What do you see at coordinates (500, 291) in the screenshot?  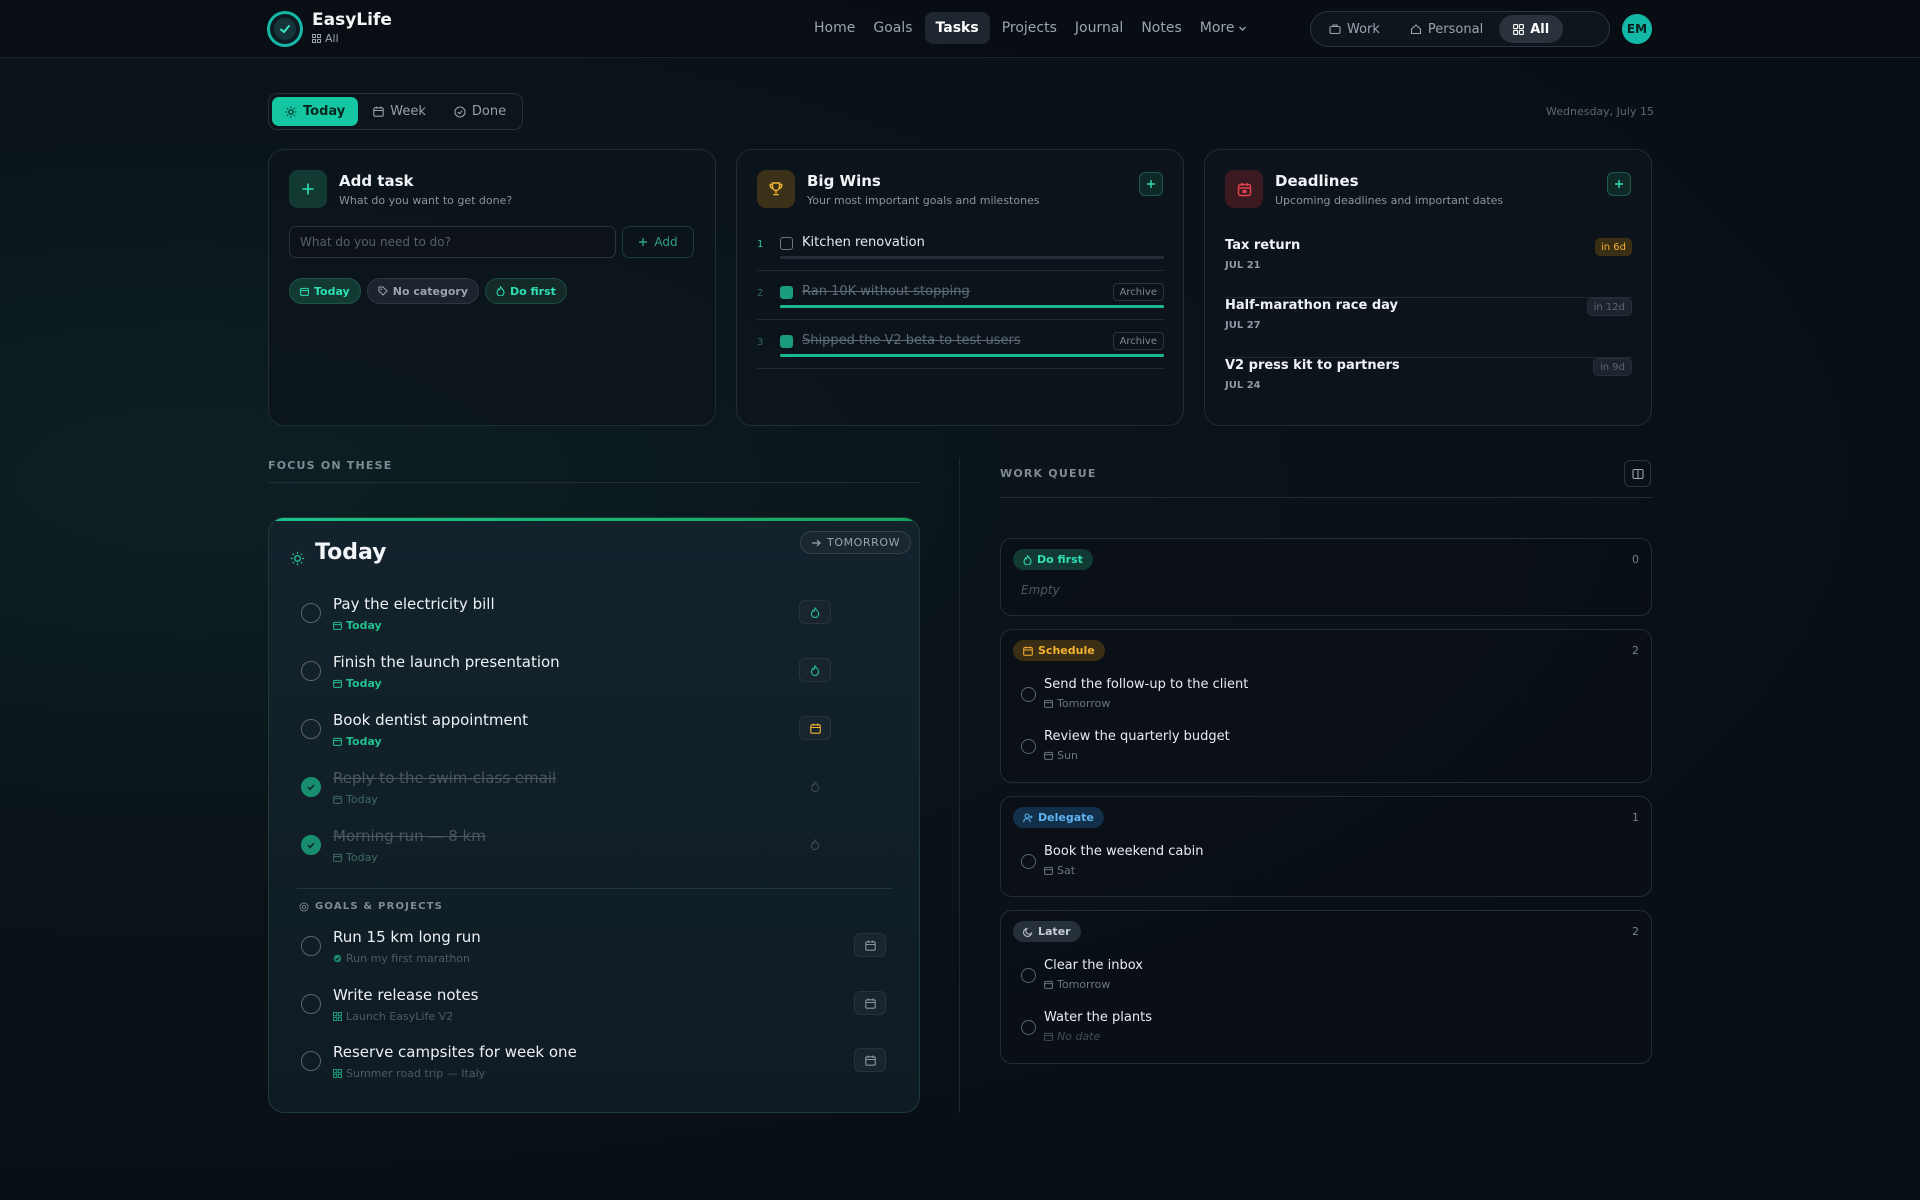 I see `flame-icon` at bounding box center [500, 291].